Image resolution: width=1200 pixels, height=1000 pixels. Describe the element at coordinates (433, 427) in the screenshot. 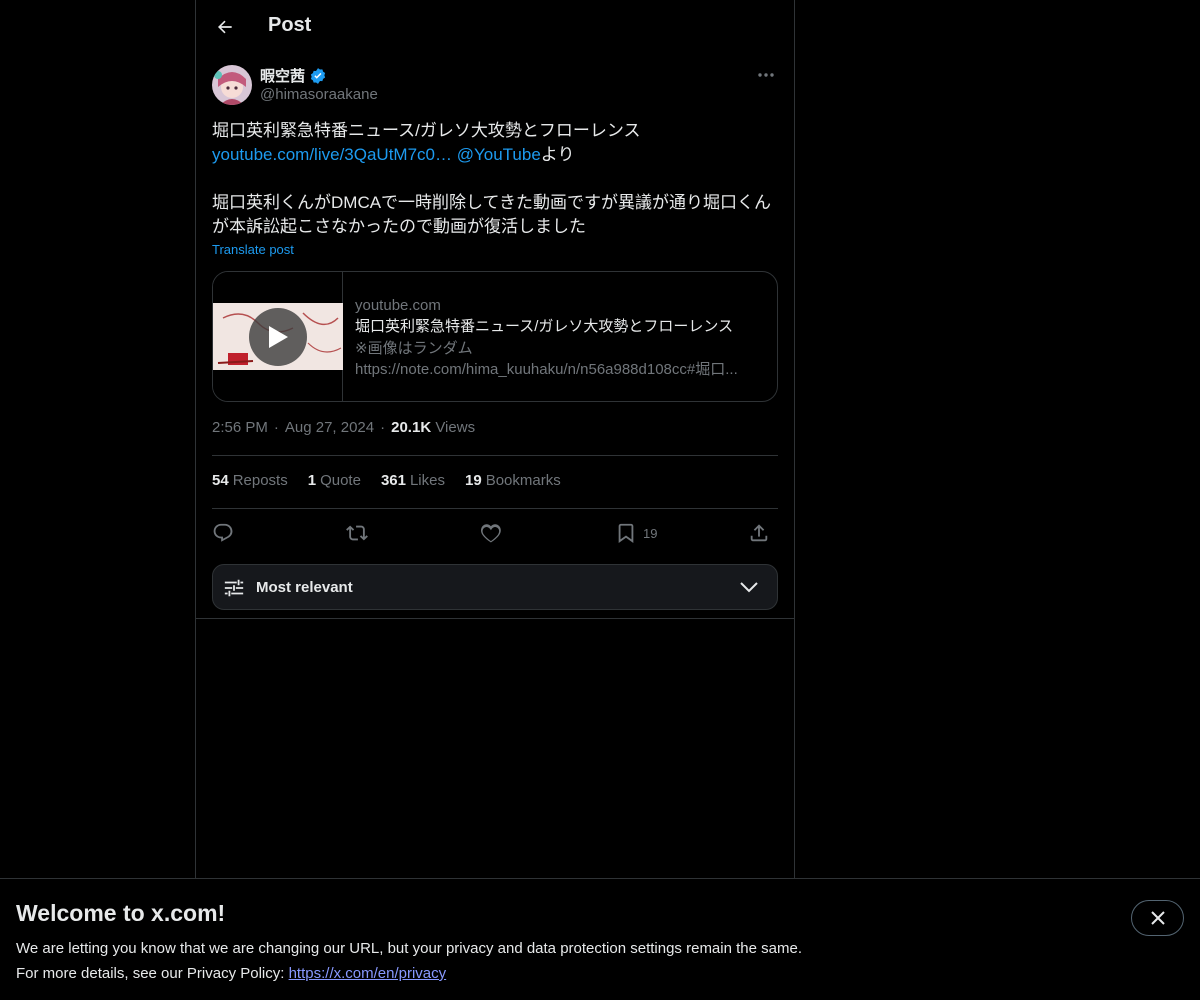

I see `post-views: 20.1K Views` at that location.